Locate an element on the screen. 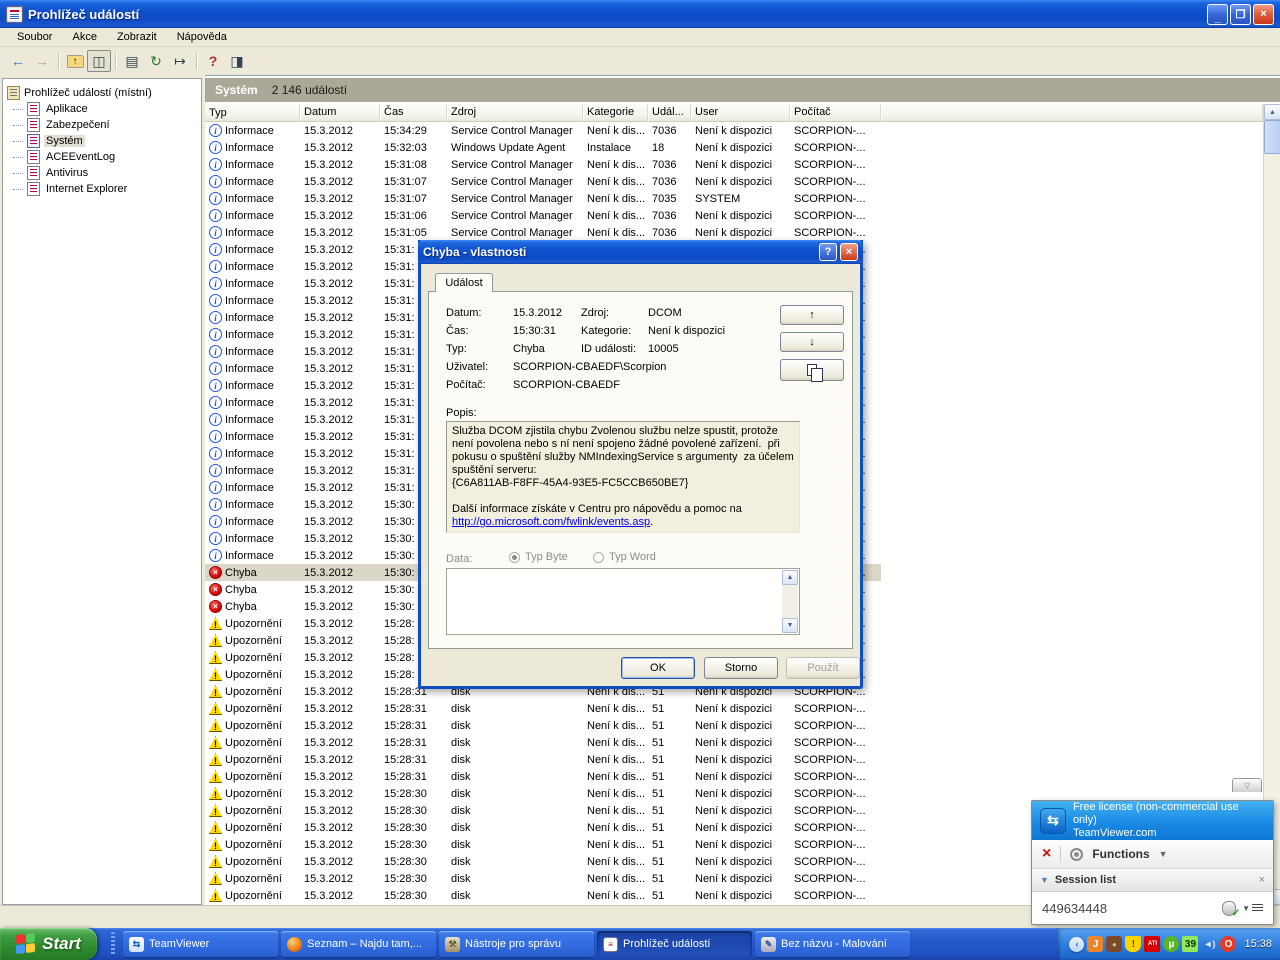 This screenshot has width=1280, height=960. export-list-icon: ↦ is located at coordinates (180, 61).